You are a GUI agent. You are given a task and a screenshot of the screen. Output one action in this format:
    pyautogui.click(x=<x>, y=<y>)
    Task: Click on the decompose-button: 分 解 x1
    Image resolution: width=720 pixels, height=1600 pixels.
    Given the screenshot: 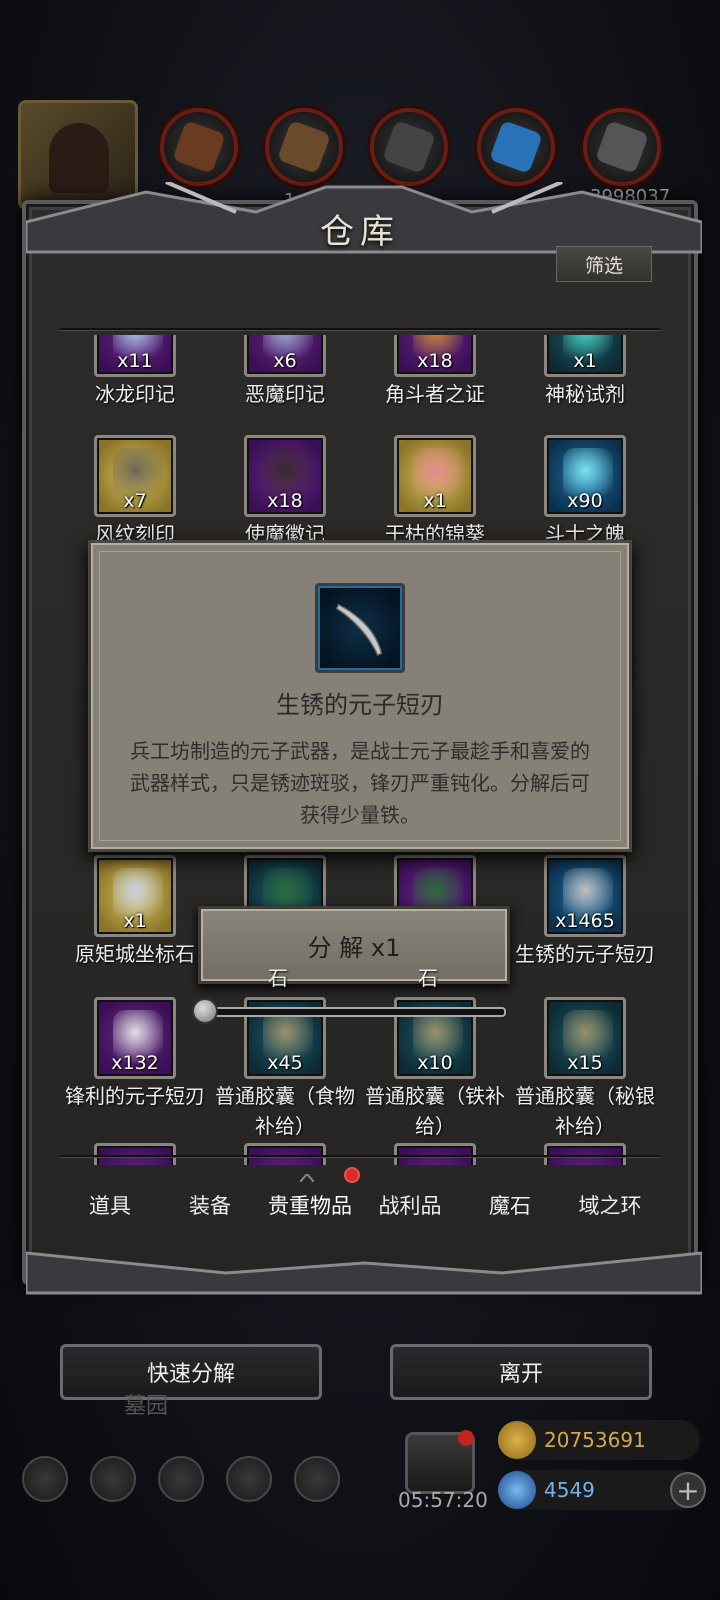 What is the action you would take?
    pyautogui.click(x=354, y=945)
    